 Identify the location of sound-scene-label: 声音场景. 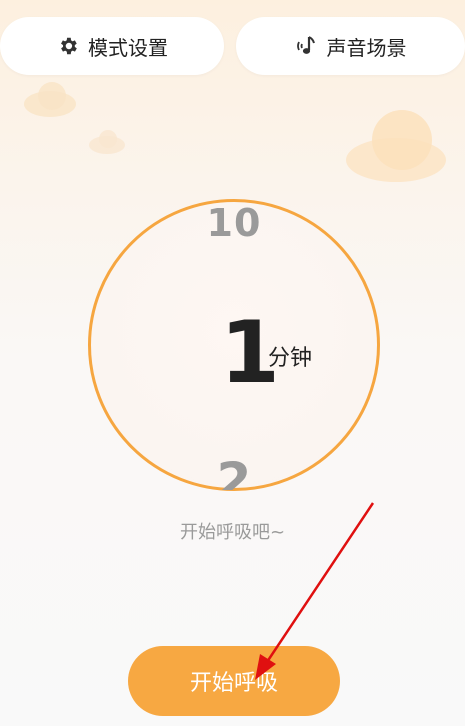
(366, 47).